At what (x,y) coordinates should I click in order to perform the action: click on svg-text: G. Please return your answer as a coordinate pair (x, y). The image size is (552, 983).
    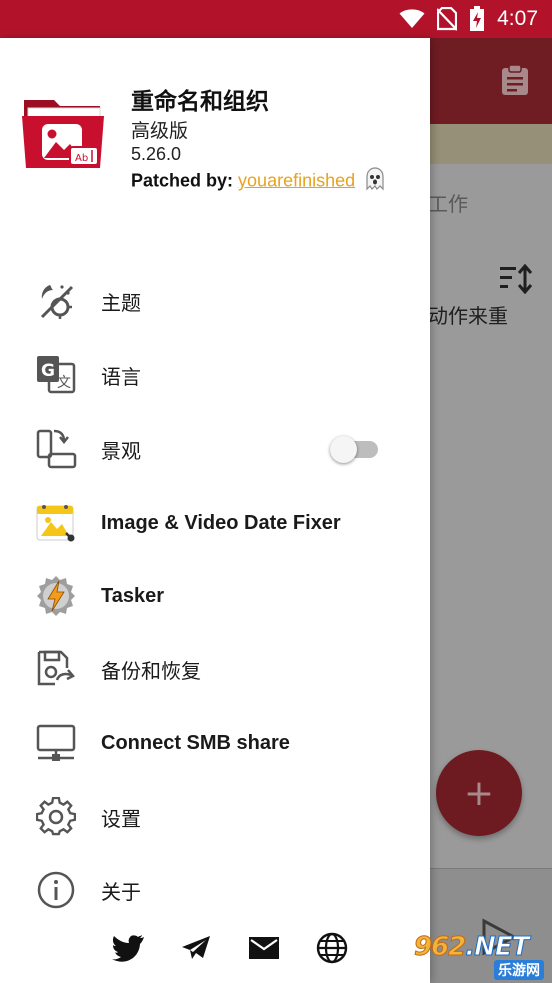
    Looking at the image, I should click on (48, 371).